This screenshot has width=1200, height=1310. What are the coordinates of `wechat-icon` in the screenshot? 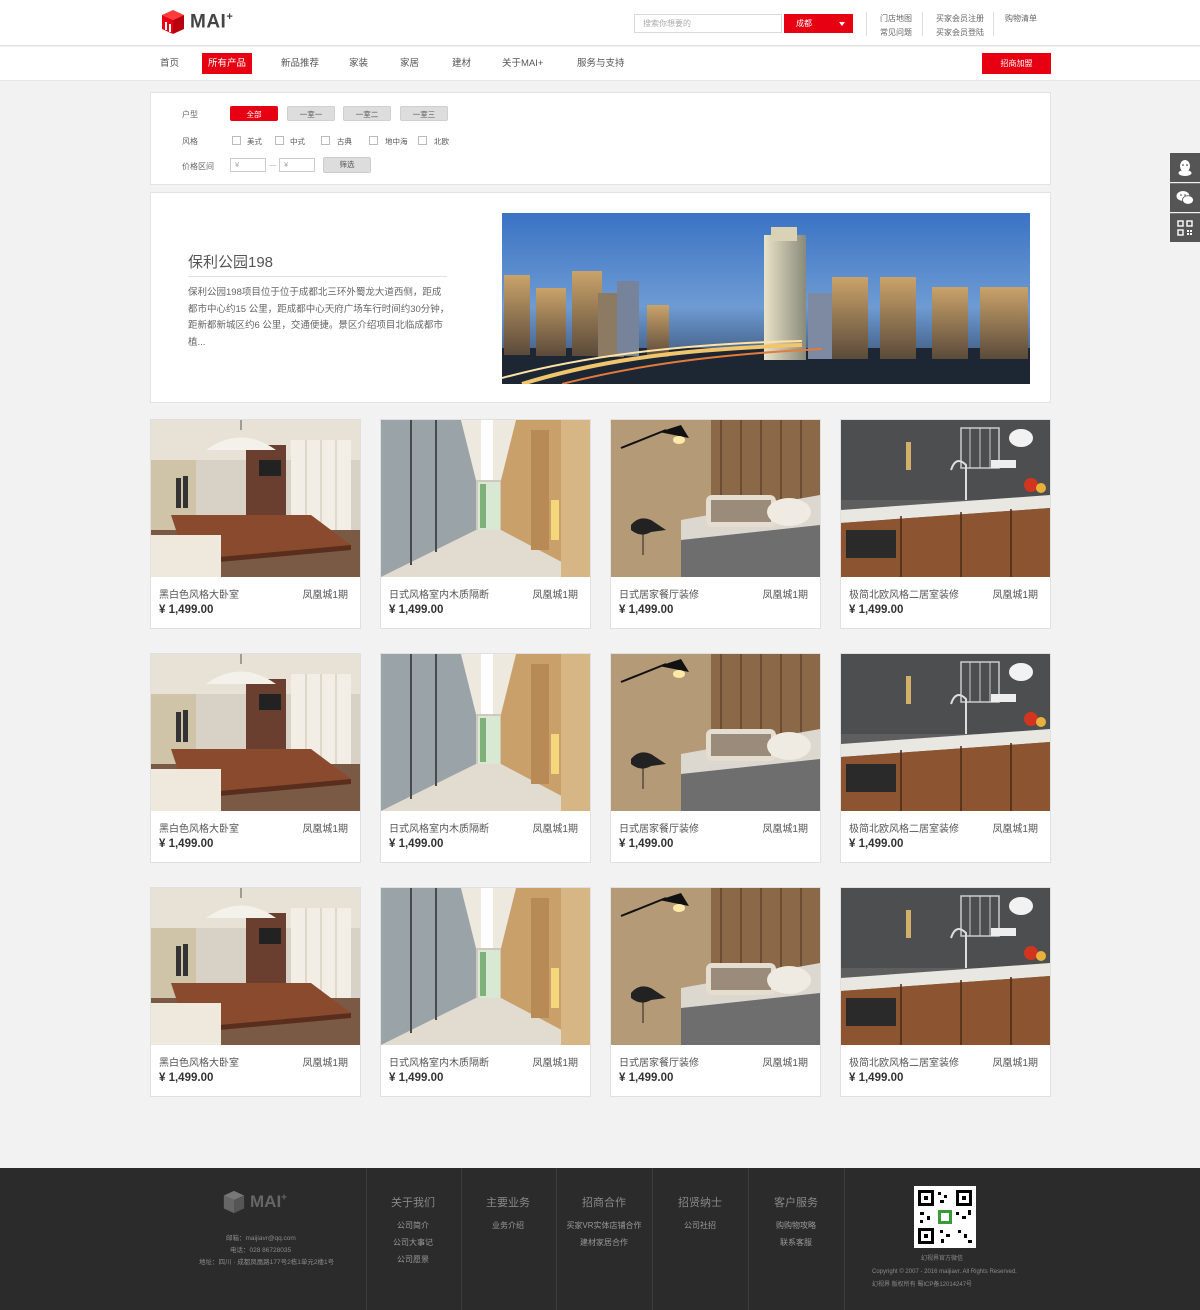 It's located at (1185, 198).